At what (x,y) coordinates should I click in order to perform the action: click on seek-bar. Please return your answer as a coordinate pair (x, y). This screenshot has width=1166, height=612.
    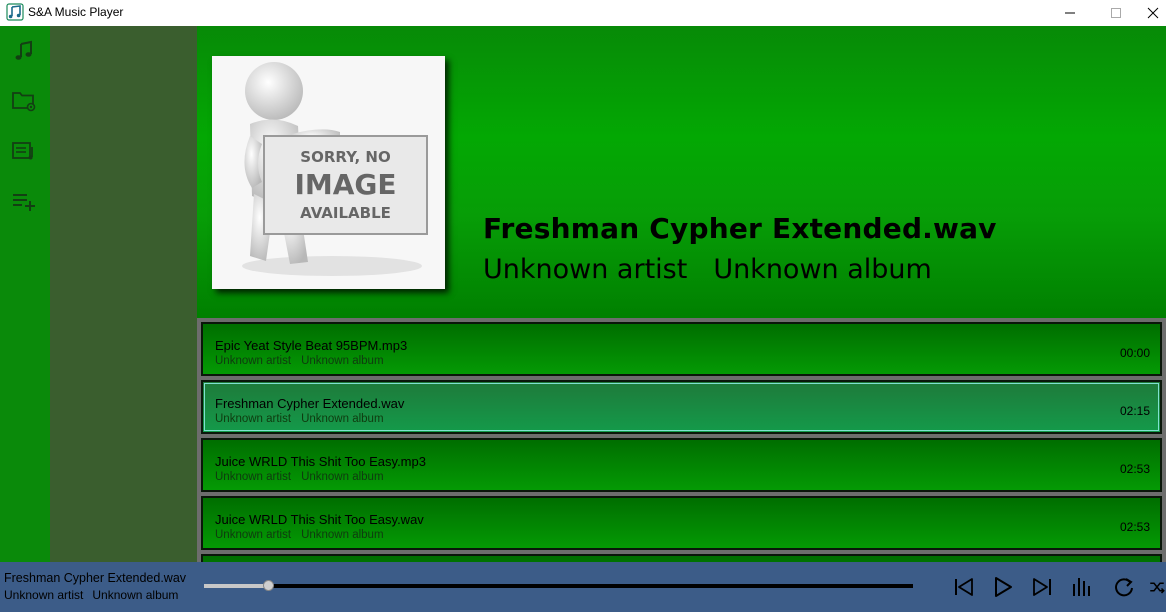
    Looking at the image, I should click on (558, 585).